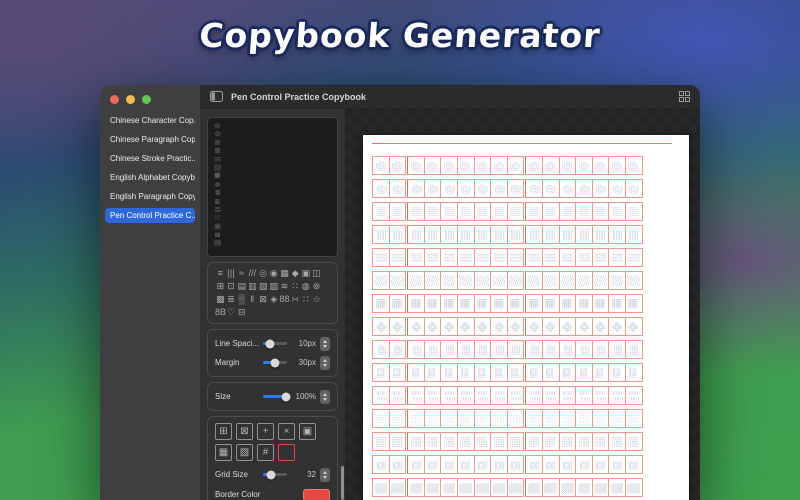 The width and height of the screenshot is (800, 500). What do you see at coordinates (231, 273) in the screenshot?
I see `pattern-palette-item: |||` at bounding box center [231, 273].